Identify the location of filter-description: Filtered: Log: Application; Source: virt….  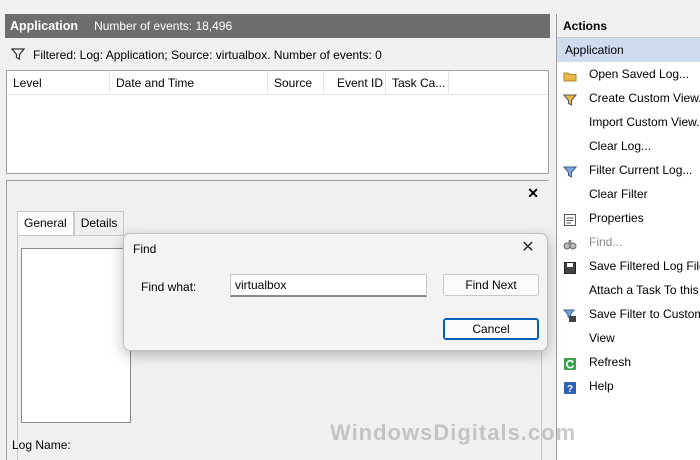
(207, 55).